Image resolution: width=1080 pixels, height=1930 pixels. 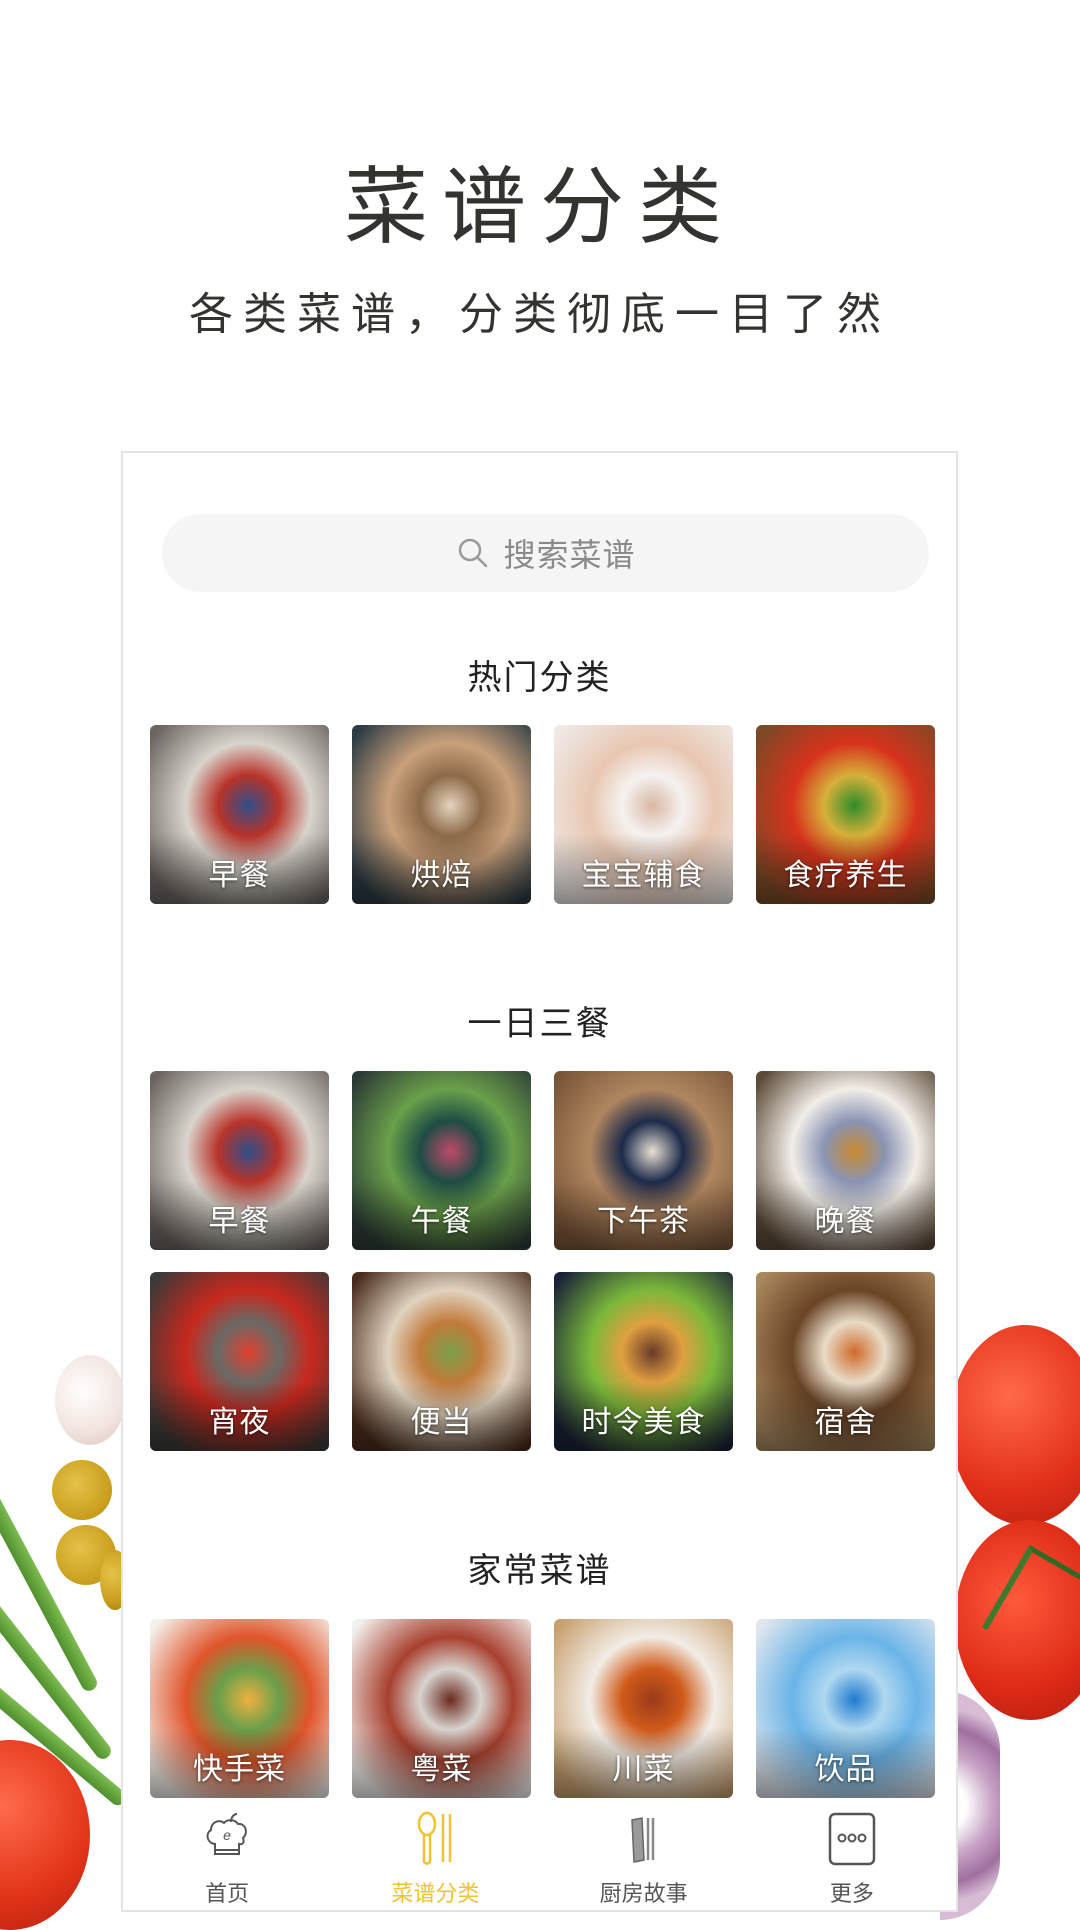 What do you see at coordinates (441, 1769) in the screenshot?
I see `category-label: 粤菜` at bounding box center [441, 1769].